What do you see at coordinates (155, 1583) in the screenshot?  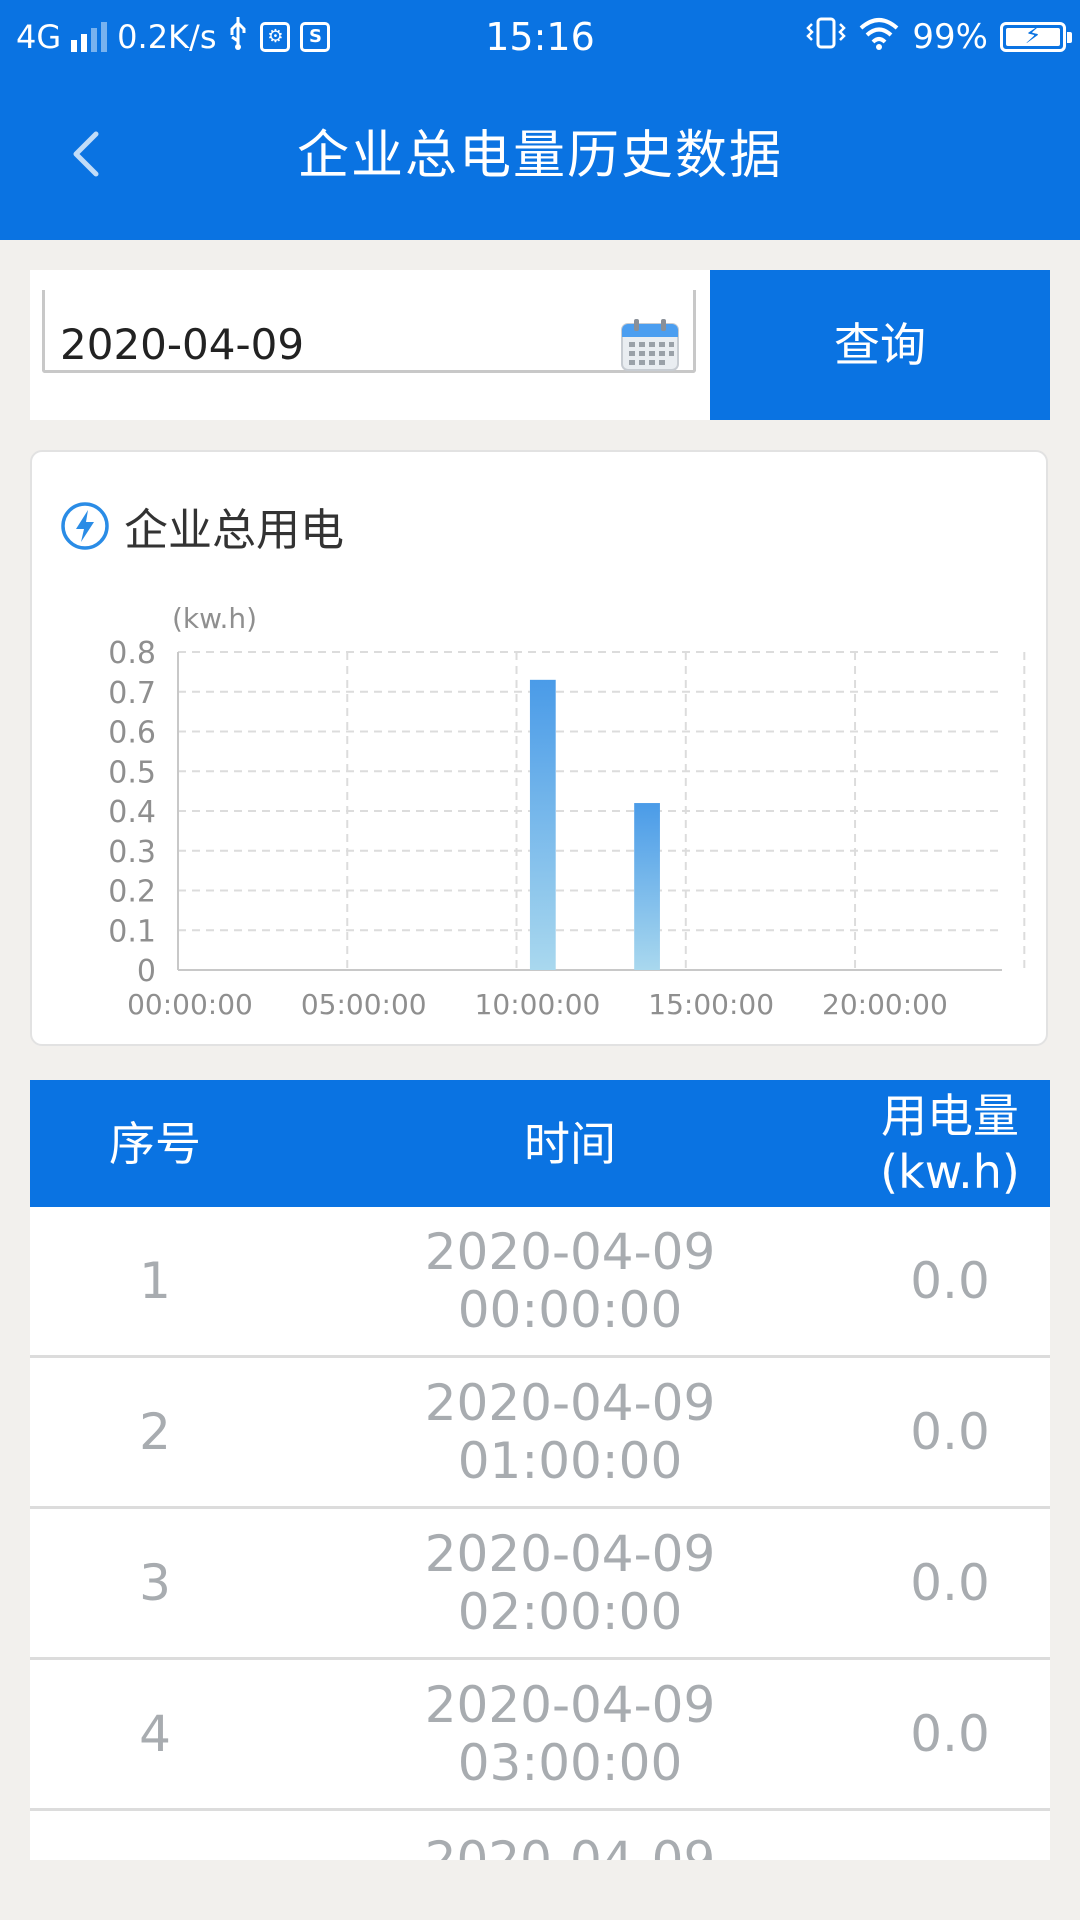 I see `row-index: 3` at bounding box center [155, 1583].